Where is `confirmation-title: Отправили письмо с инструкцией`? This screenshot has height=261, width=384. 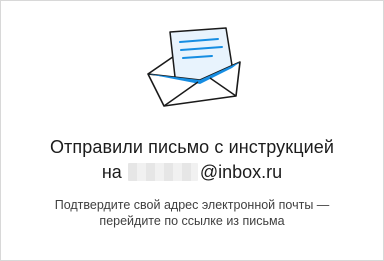
confirmation-title: Отправили письмо с инструкцией is located at coordinates (192, 147).